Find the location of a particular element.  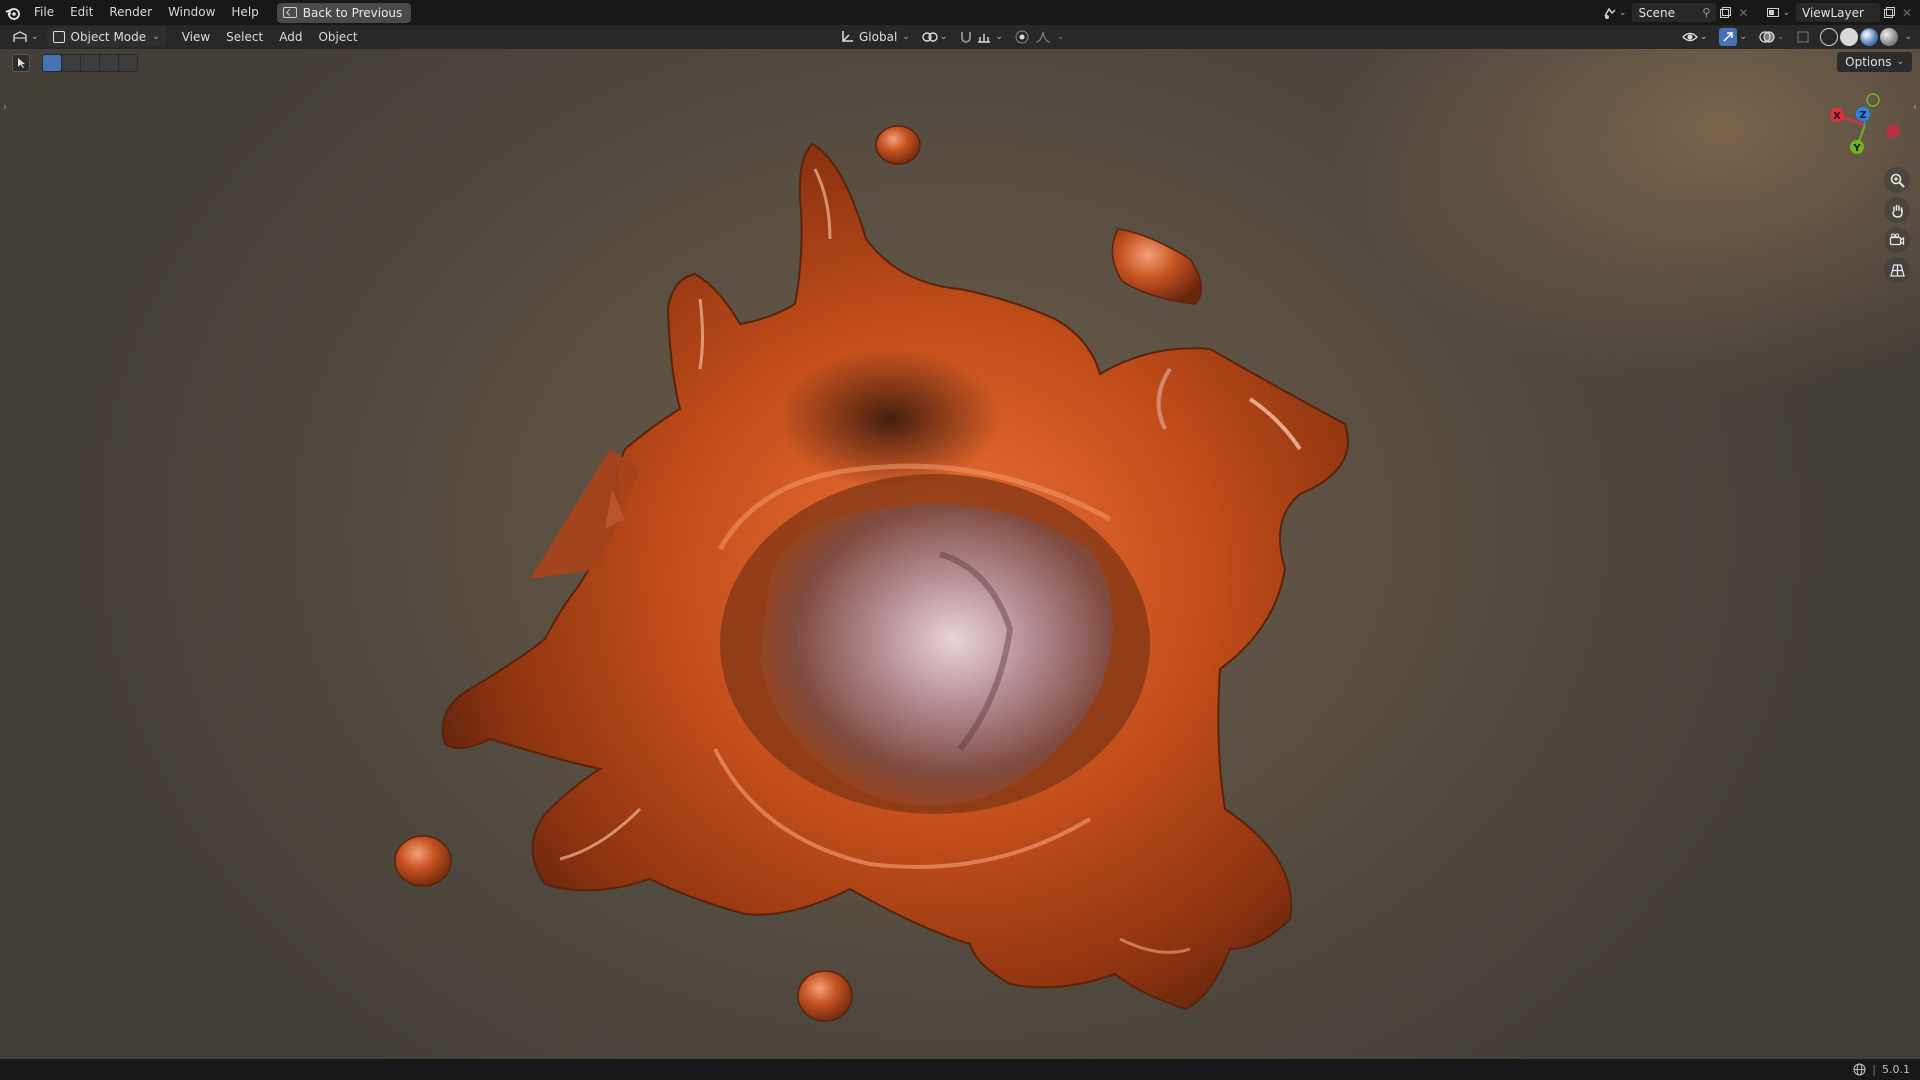

snap-magnet-icon is located at coordinates (966, 37).